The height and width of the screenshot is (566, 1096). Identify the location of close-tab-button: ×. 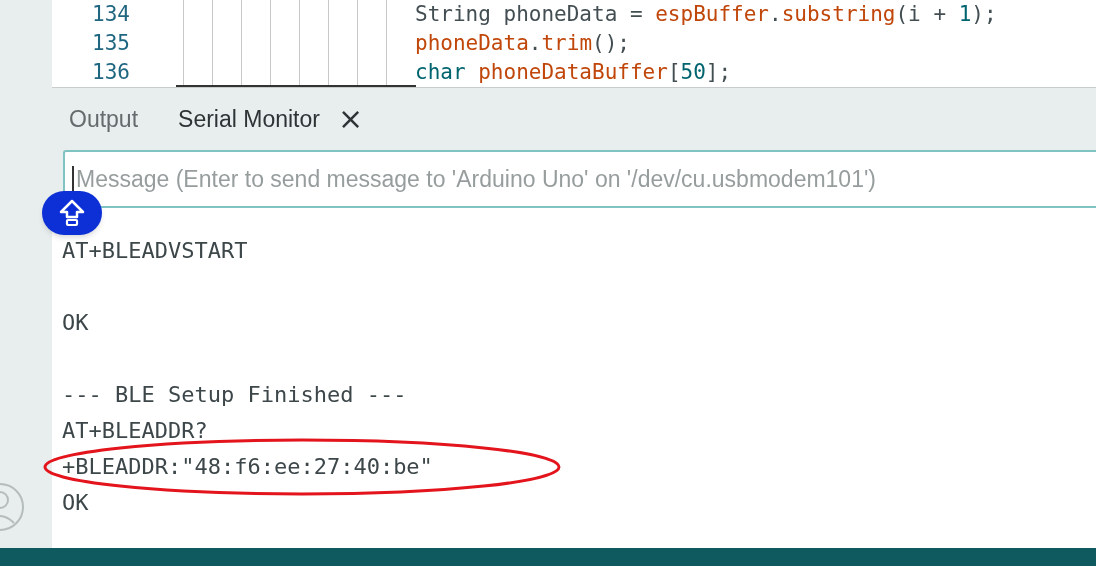
(350, 119).